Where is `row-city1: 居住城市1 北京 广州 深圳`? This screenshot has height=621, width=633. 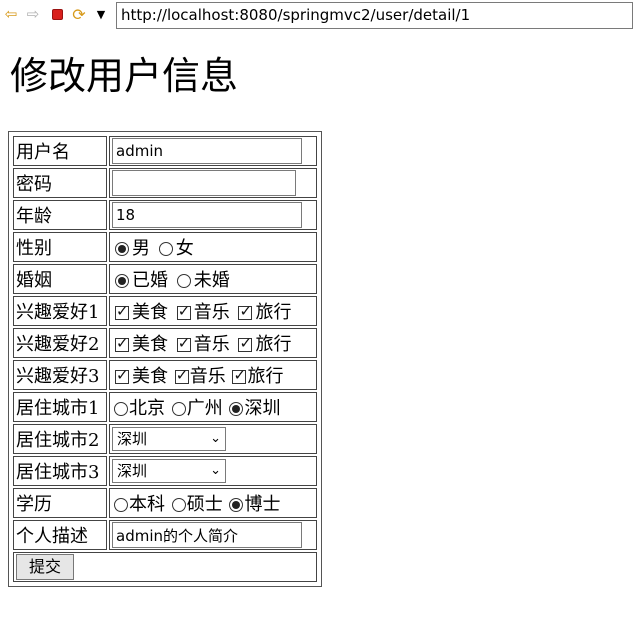 row-city1: 居住城市1 北京 广州 深圳 is located at coordinates (165, 407).